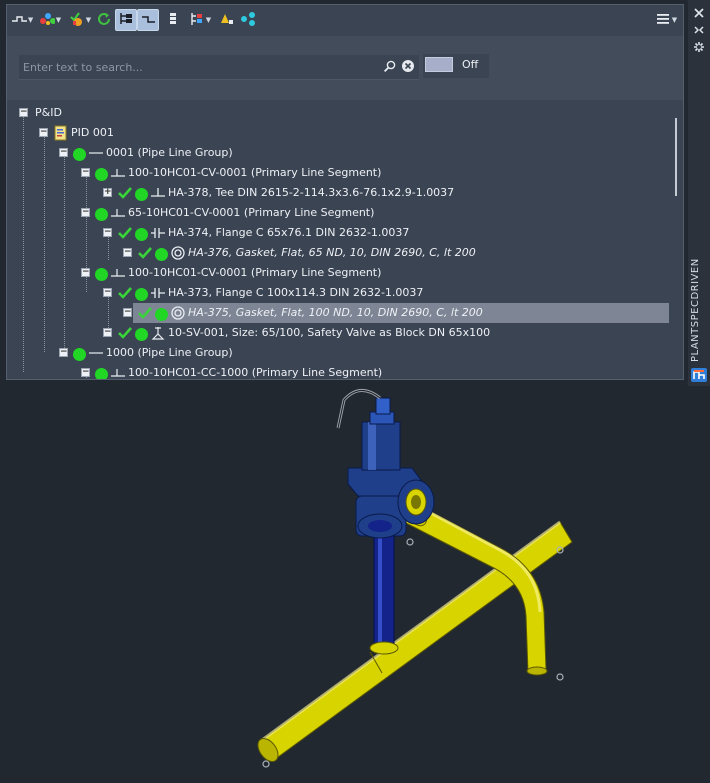  What do you see at coordinates (338, 153) in the screenshot?
I see `tree-node: − 0001 (Pipe Line Group)` at bounding box center [338, 153].